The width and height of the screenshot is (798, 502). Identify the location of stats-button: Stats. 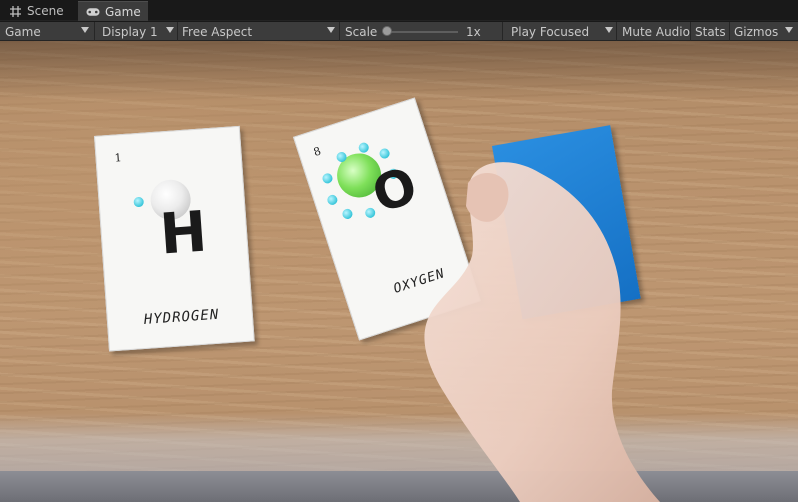
(710, 31).